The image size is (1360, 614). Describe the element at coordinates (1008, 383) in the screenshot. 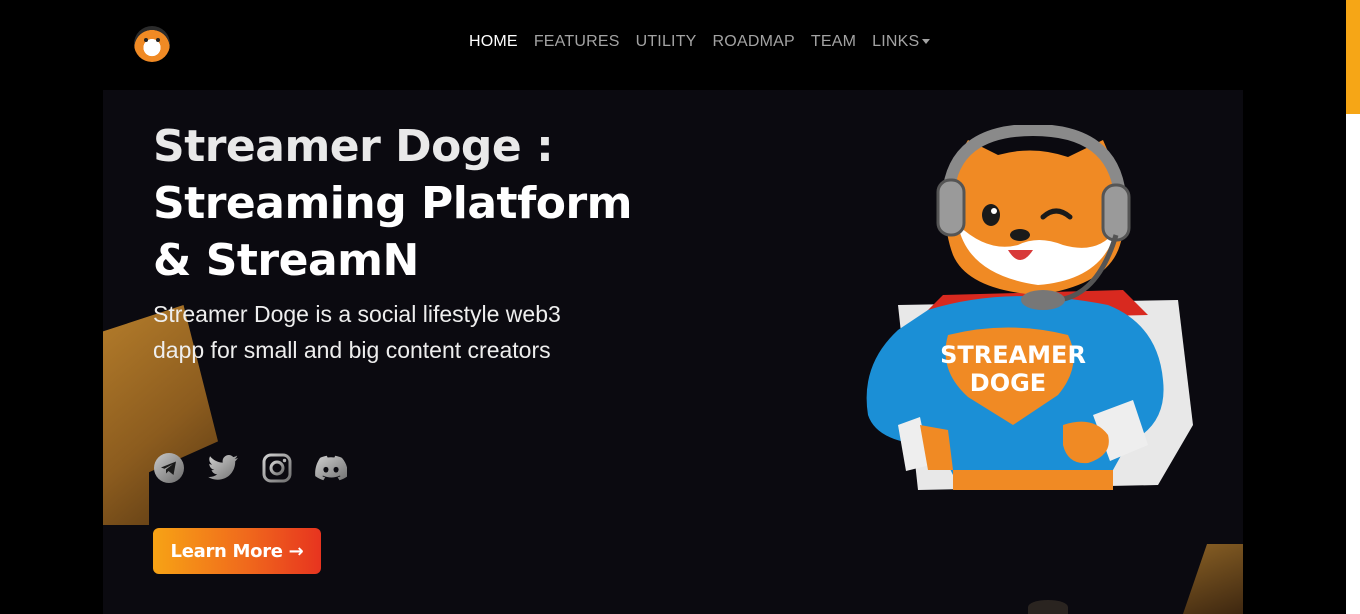

I see `mascot-badge-line2: DOGE` at that location.